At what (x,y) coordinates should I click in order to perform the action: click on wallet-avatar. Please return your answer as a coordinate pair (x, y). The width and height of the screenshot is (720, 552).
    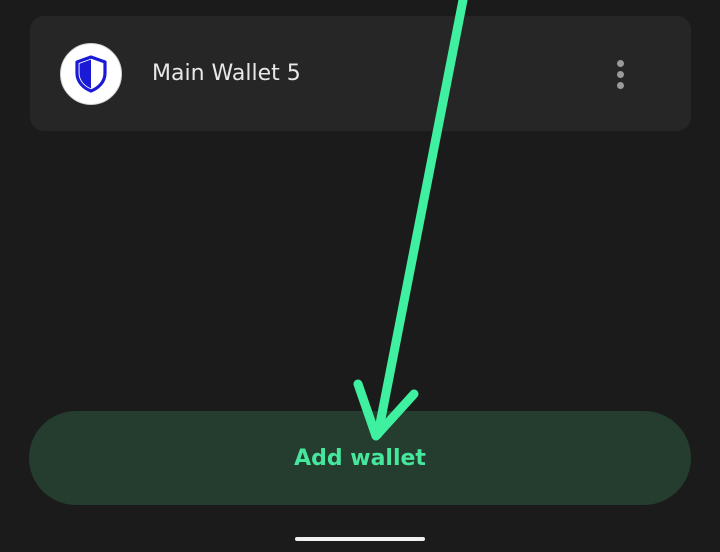
    Looking at the image, I should click on (91, 74).